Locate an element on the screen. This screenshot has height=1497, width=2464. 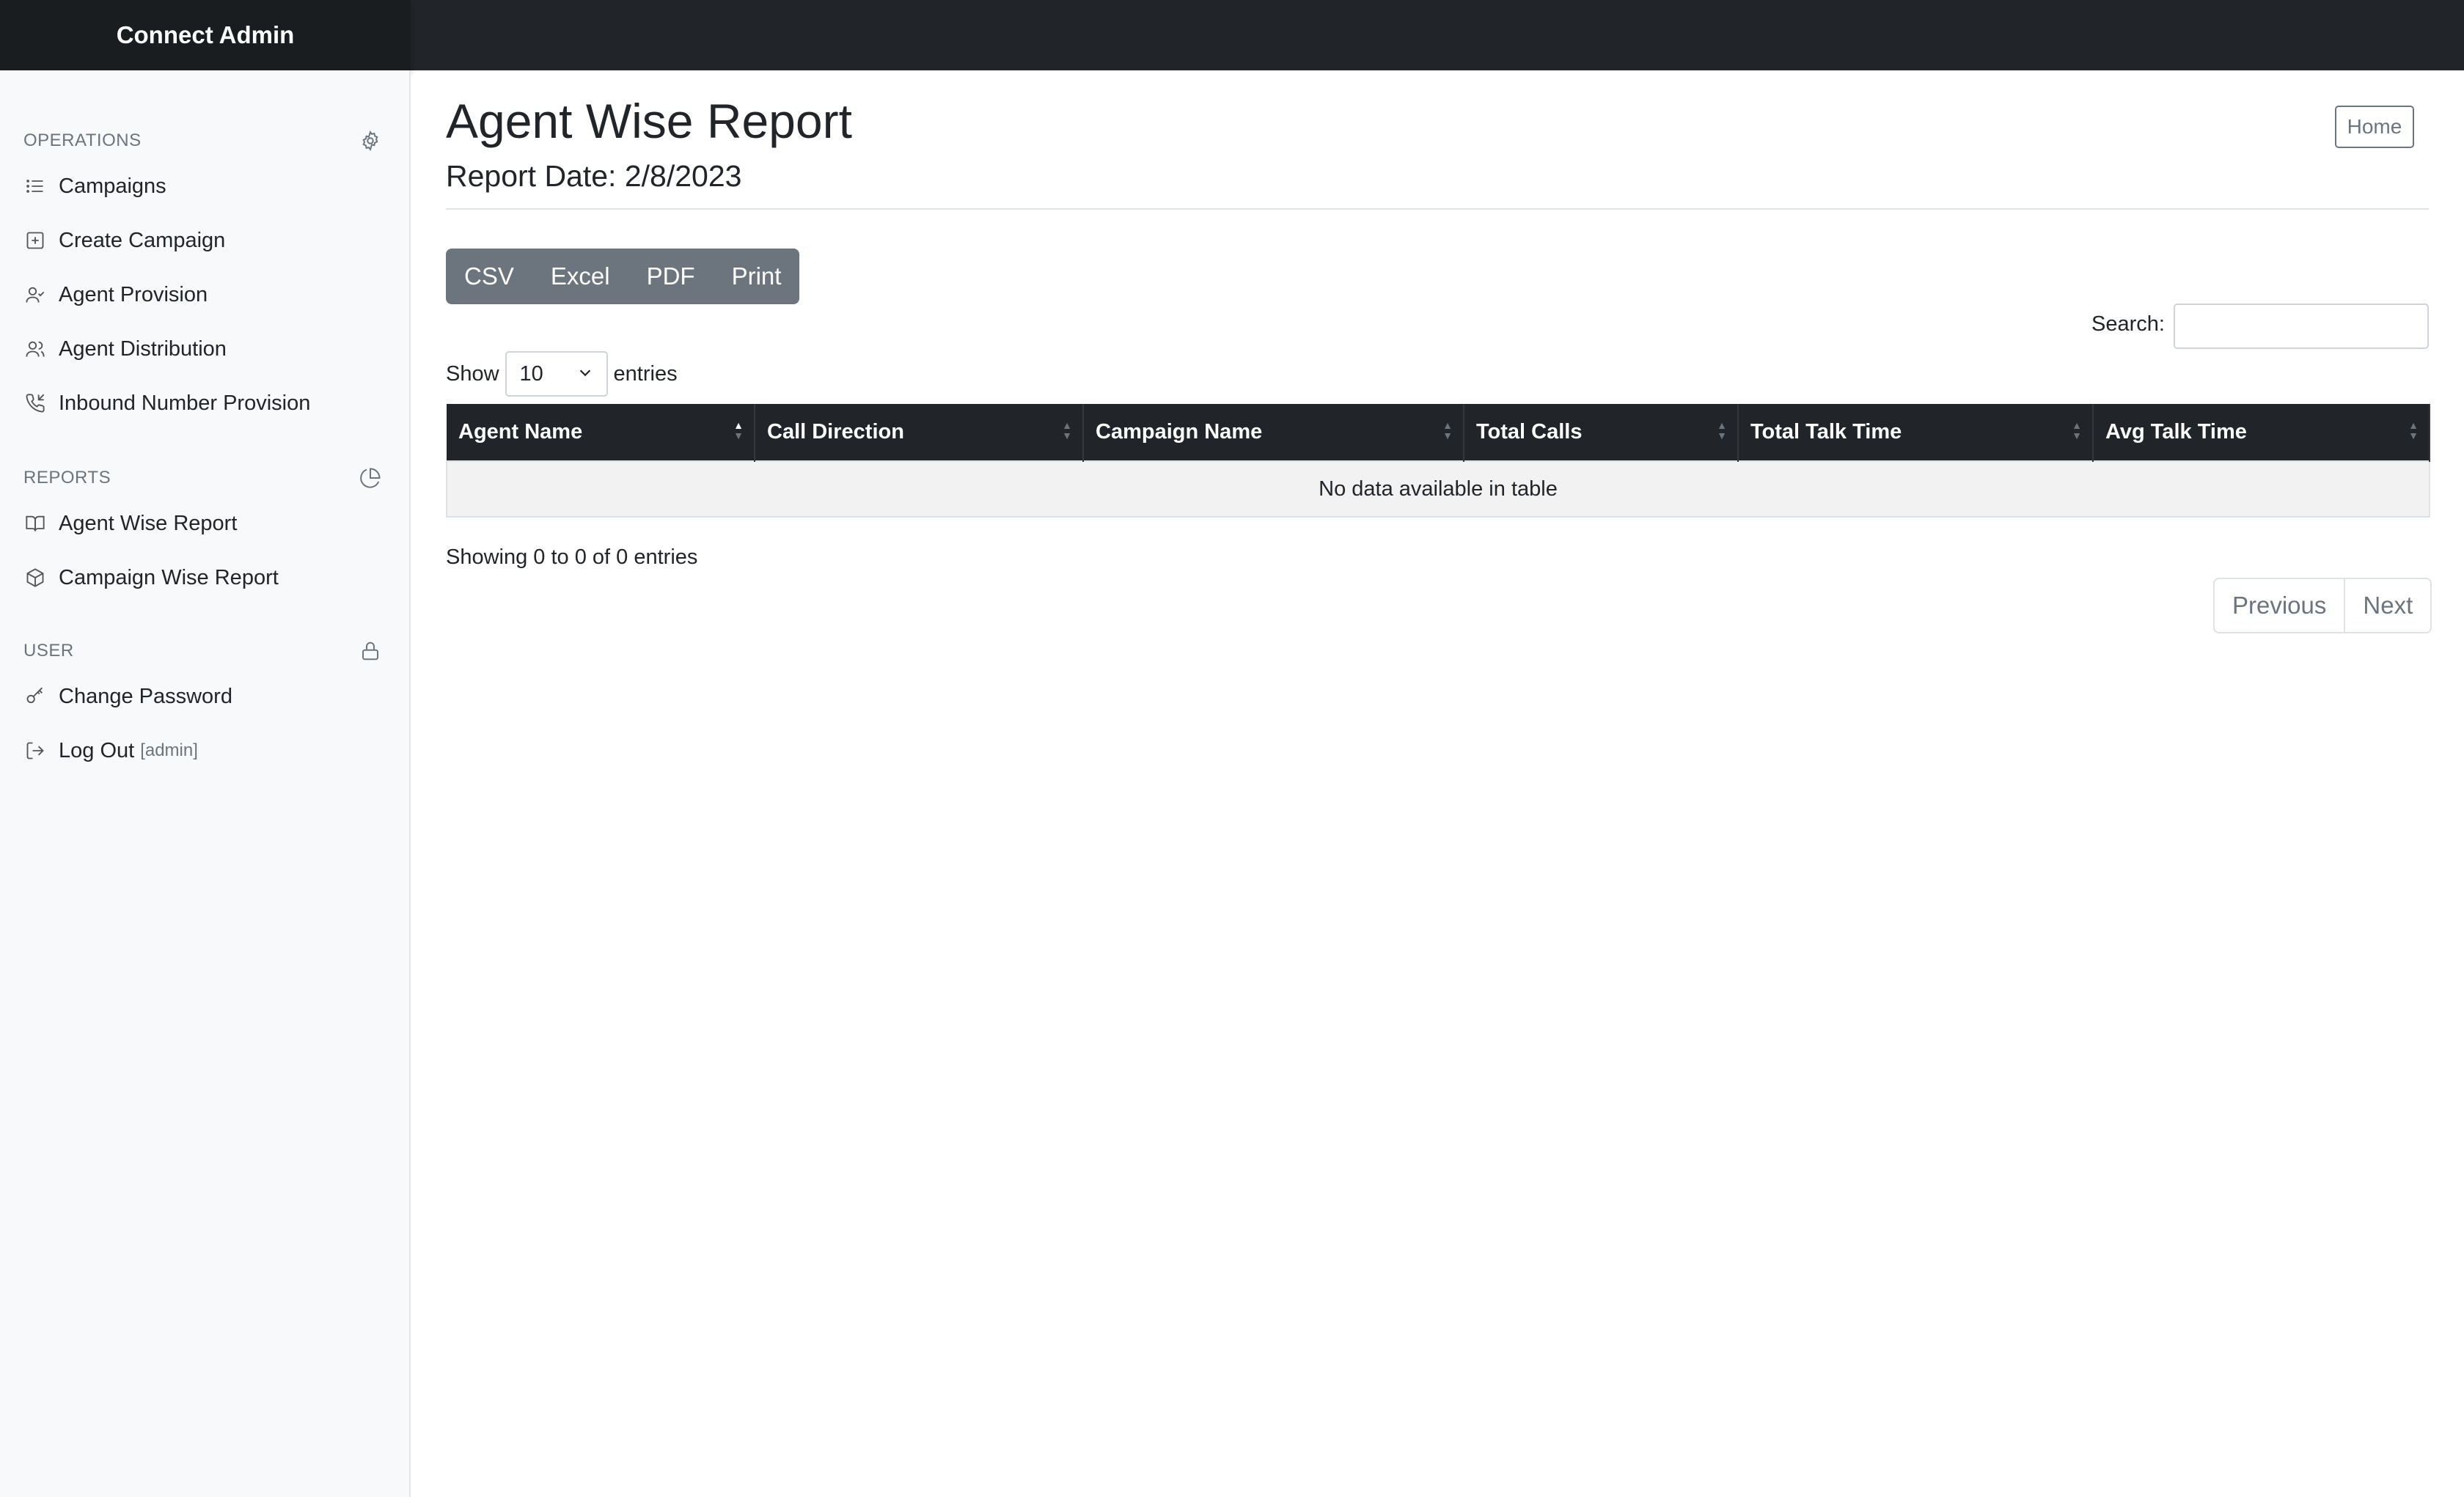
users-icon is located at coordinates (35, 349).